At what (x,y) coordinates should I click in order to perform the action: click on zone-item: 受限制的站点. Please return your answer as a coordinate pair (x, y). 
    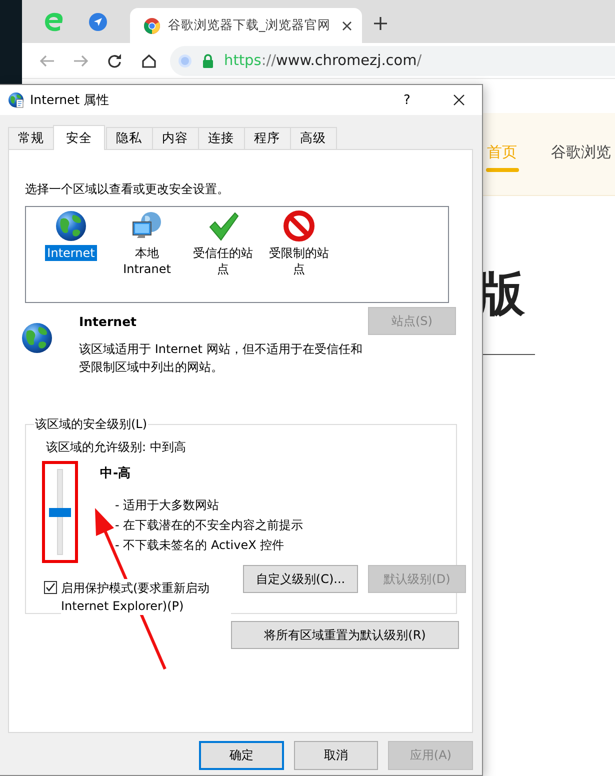
    Looking at the image, I should click on (299, 261).